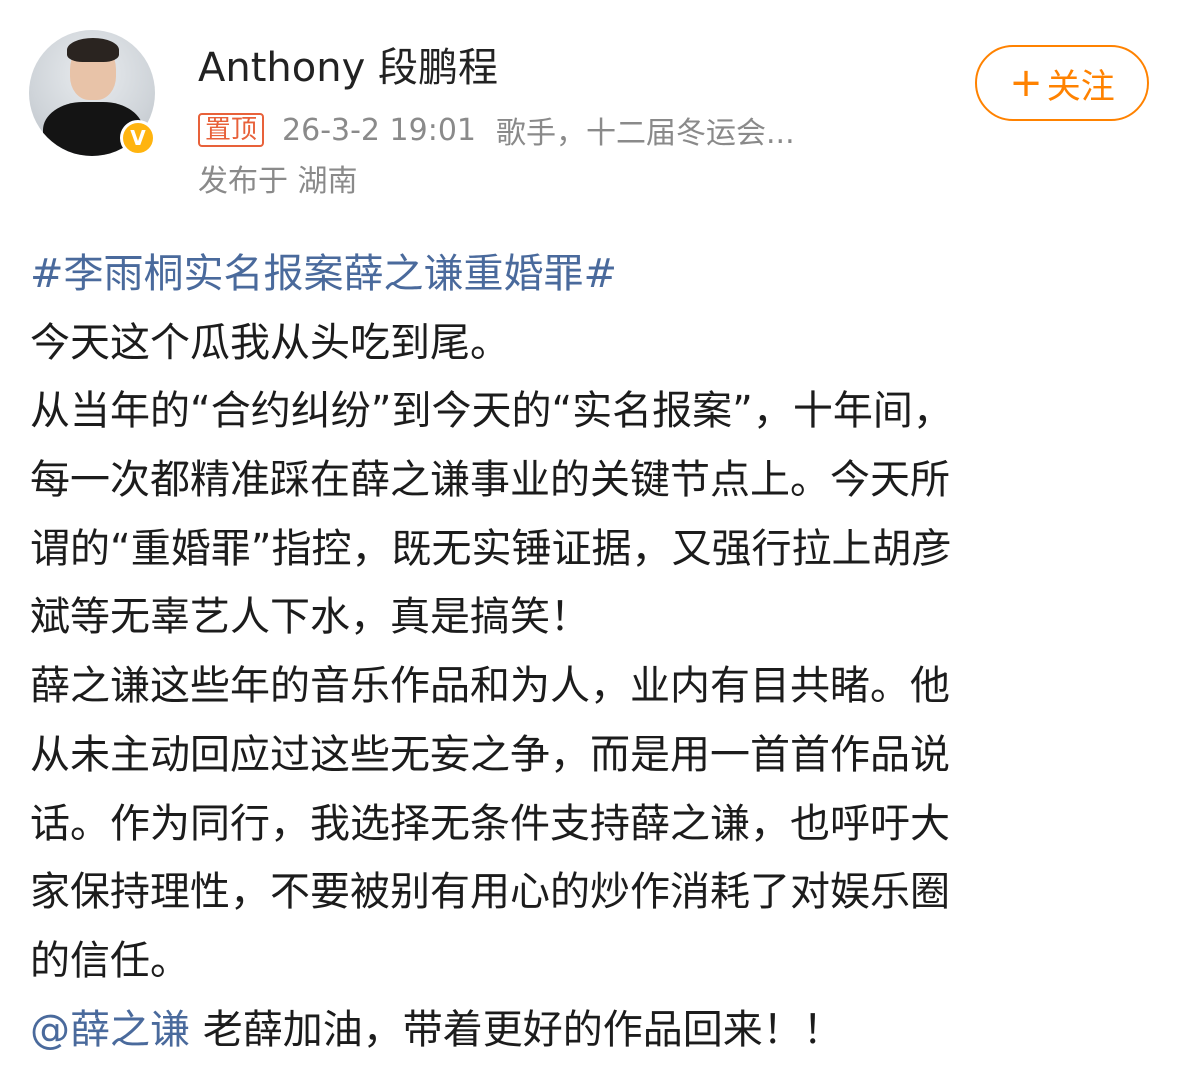 The width and height of the screenshot is (1192, 1092). I want to click on post-time: 26-3-2 19:01, so click(379, 130).